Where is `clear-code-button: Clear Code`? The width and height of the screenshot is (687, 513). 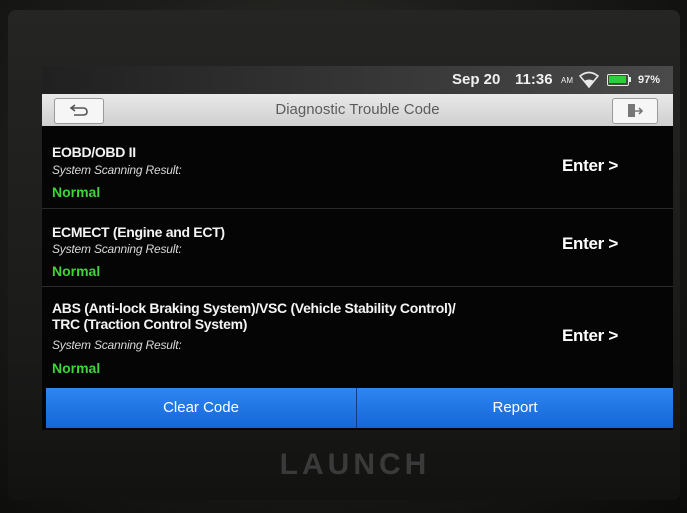
clear-code-button: Clear Code is located at coordinates (201, 408).